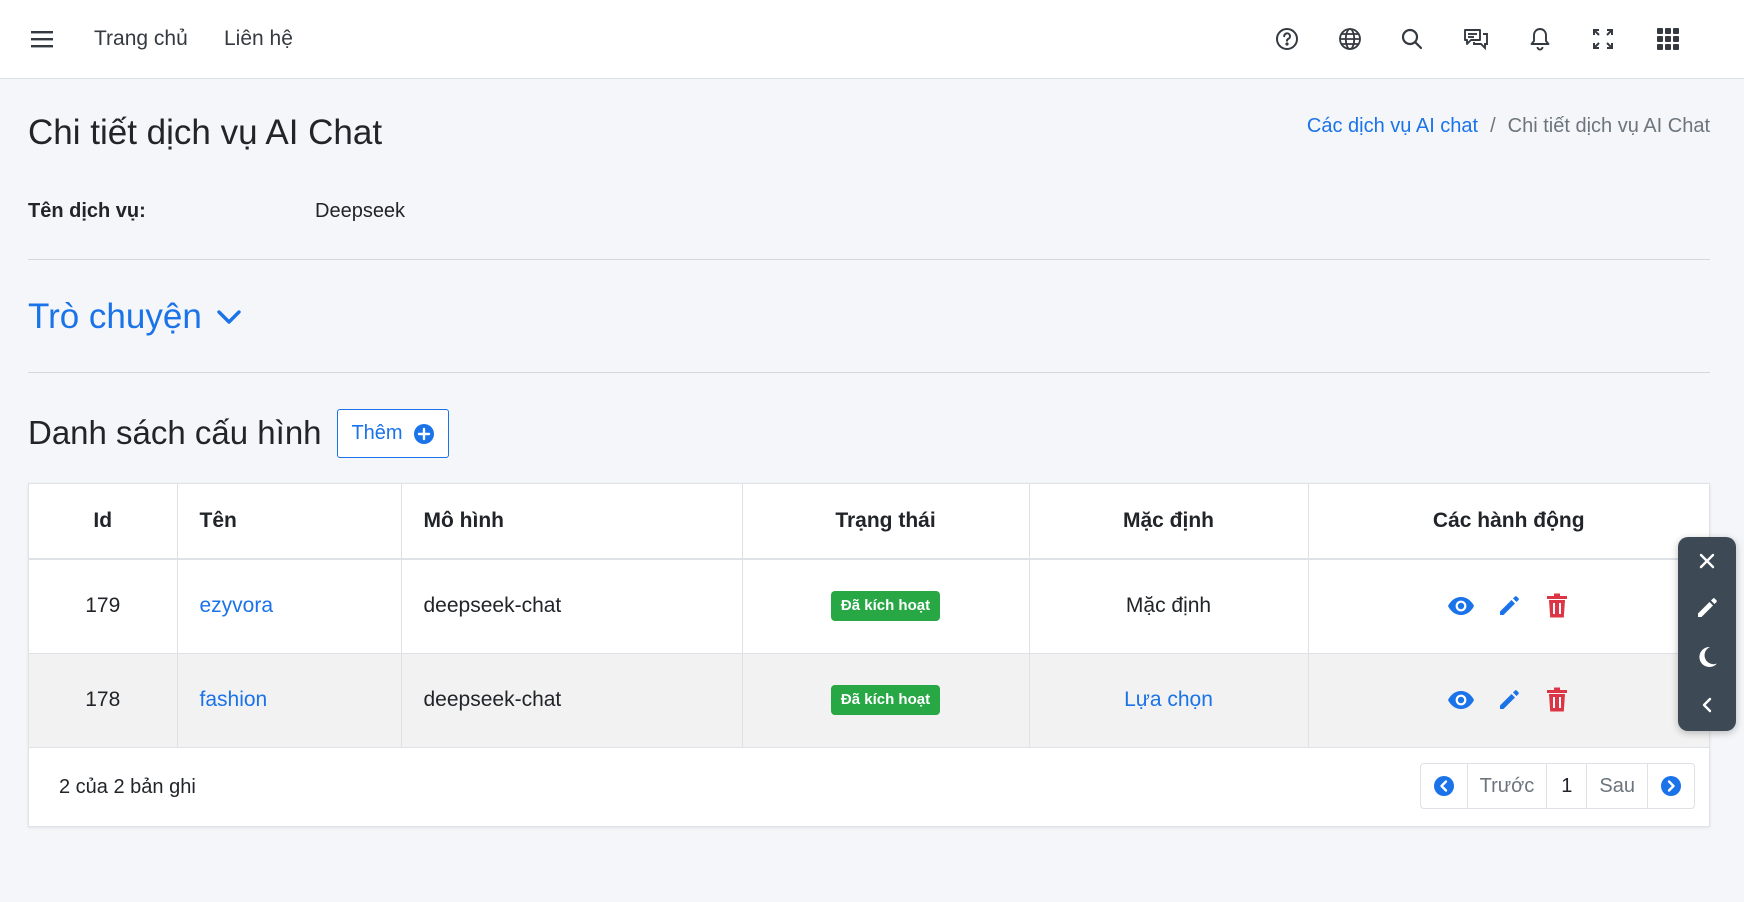  Describe the element at coordinates (103, 522) in the screenshot. I see `column-header-id: Id` at that location.